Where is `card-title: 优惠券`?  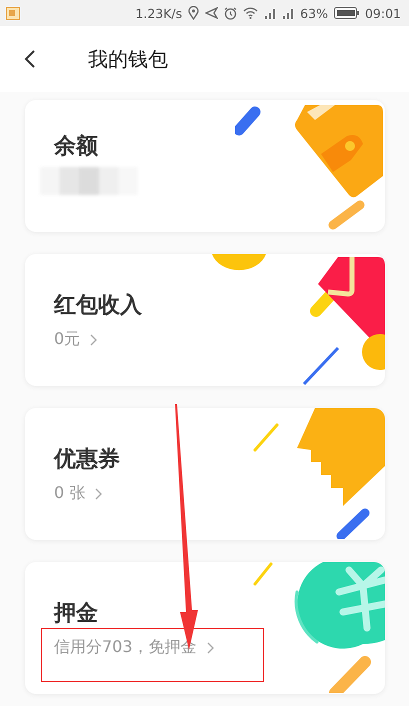 card-title: 优惠券 is located at coordinates (87, 460).